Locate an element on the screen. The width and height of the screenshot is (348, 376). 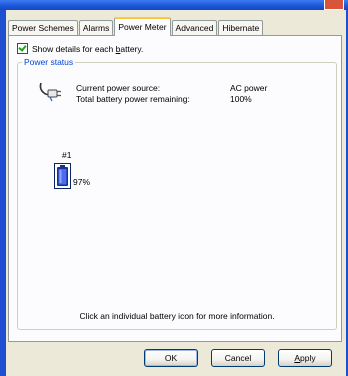
battery-remaining-label: Total battery power remaining: is located at coordinates (133, 99).